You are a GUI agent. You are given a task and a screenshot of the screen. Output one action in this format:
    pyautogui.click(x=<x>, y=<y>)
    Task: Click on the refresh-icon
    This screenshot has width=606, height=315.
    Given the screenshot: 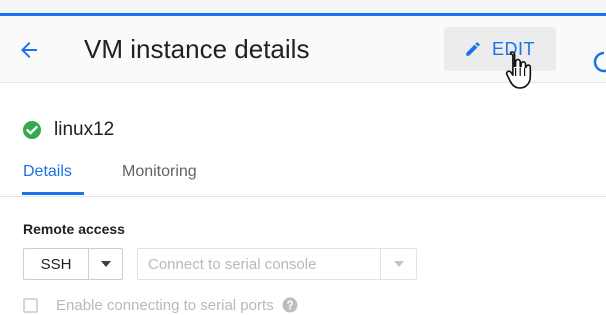 What is the action you would take?
    pyautogui.click(x=599, y=62)
    